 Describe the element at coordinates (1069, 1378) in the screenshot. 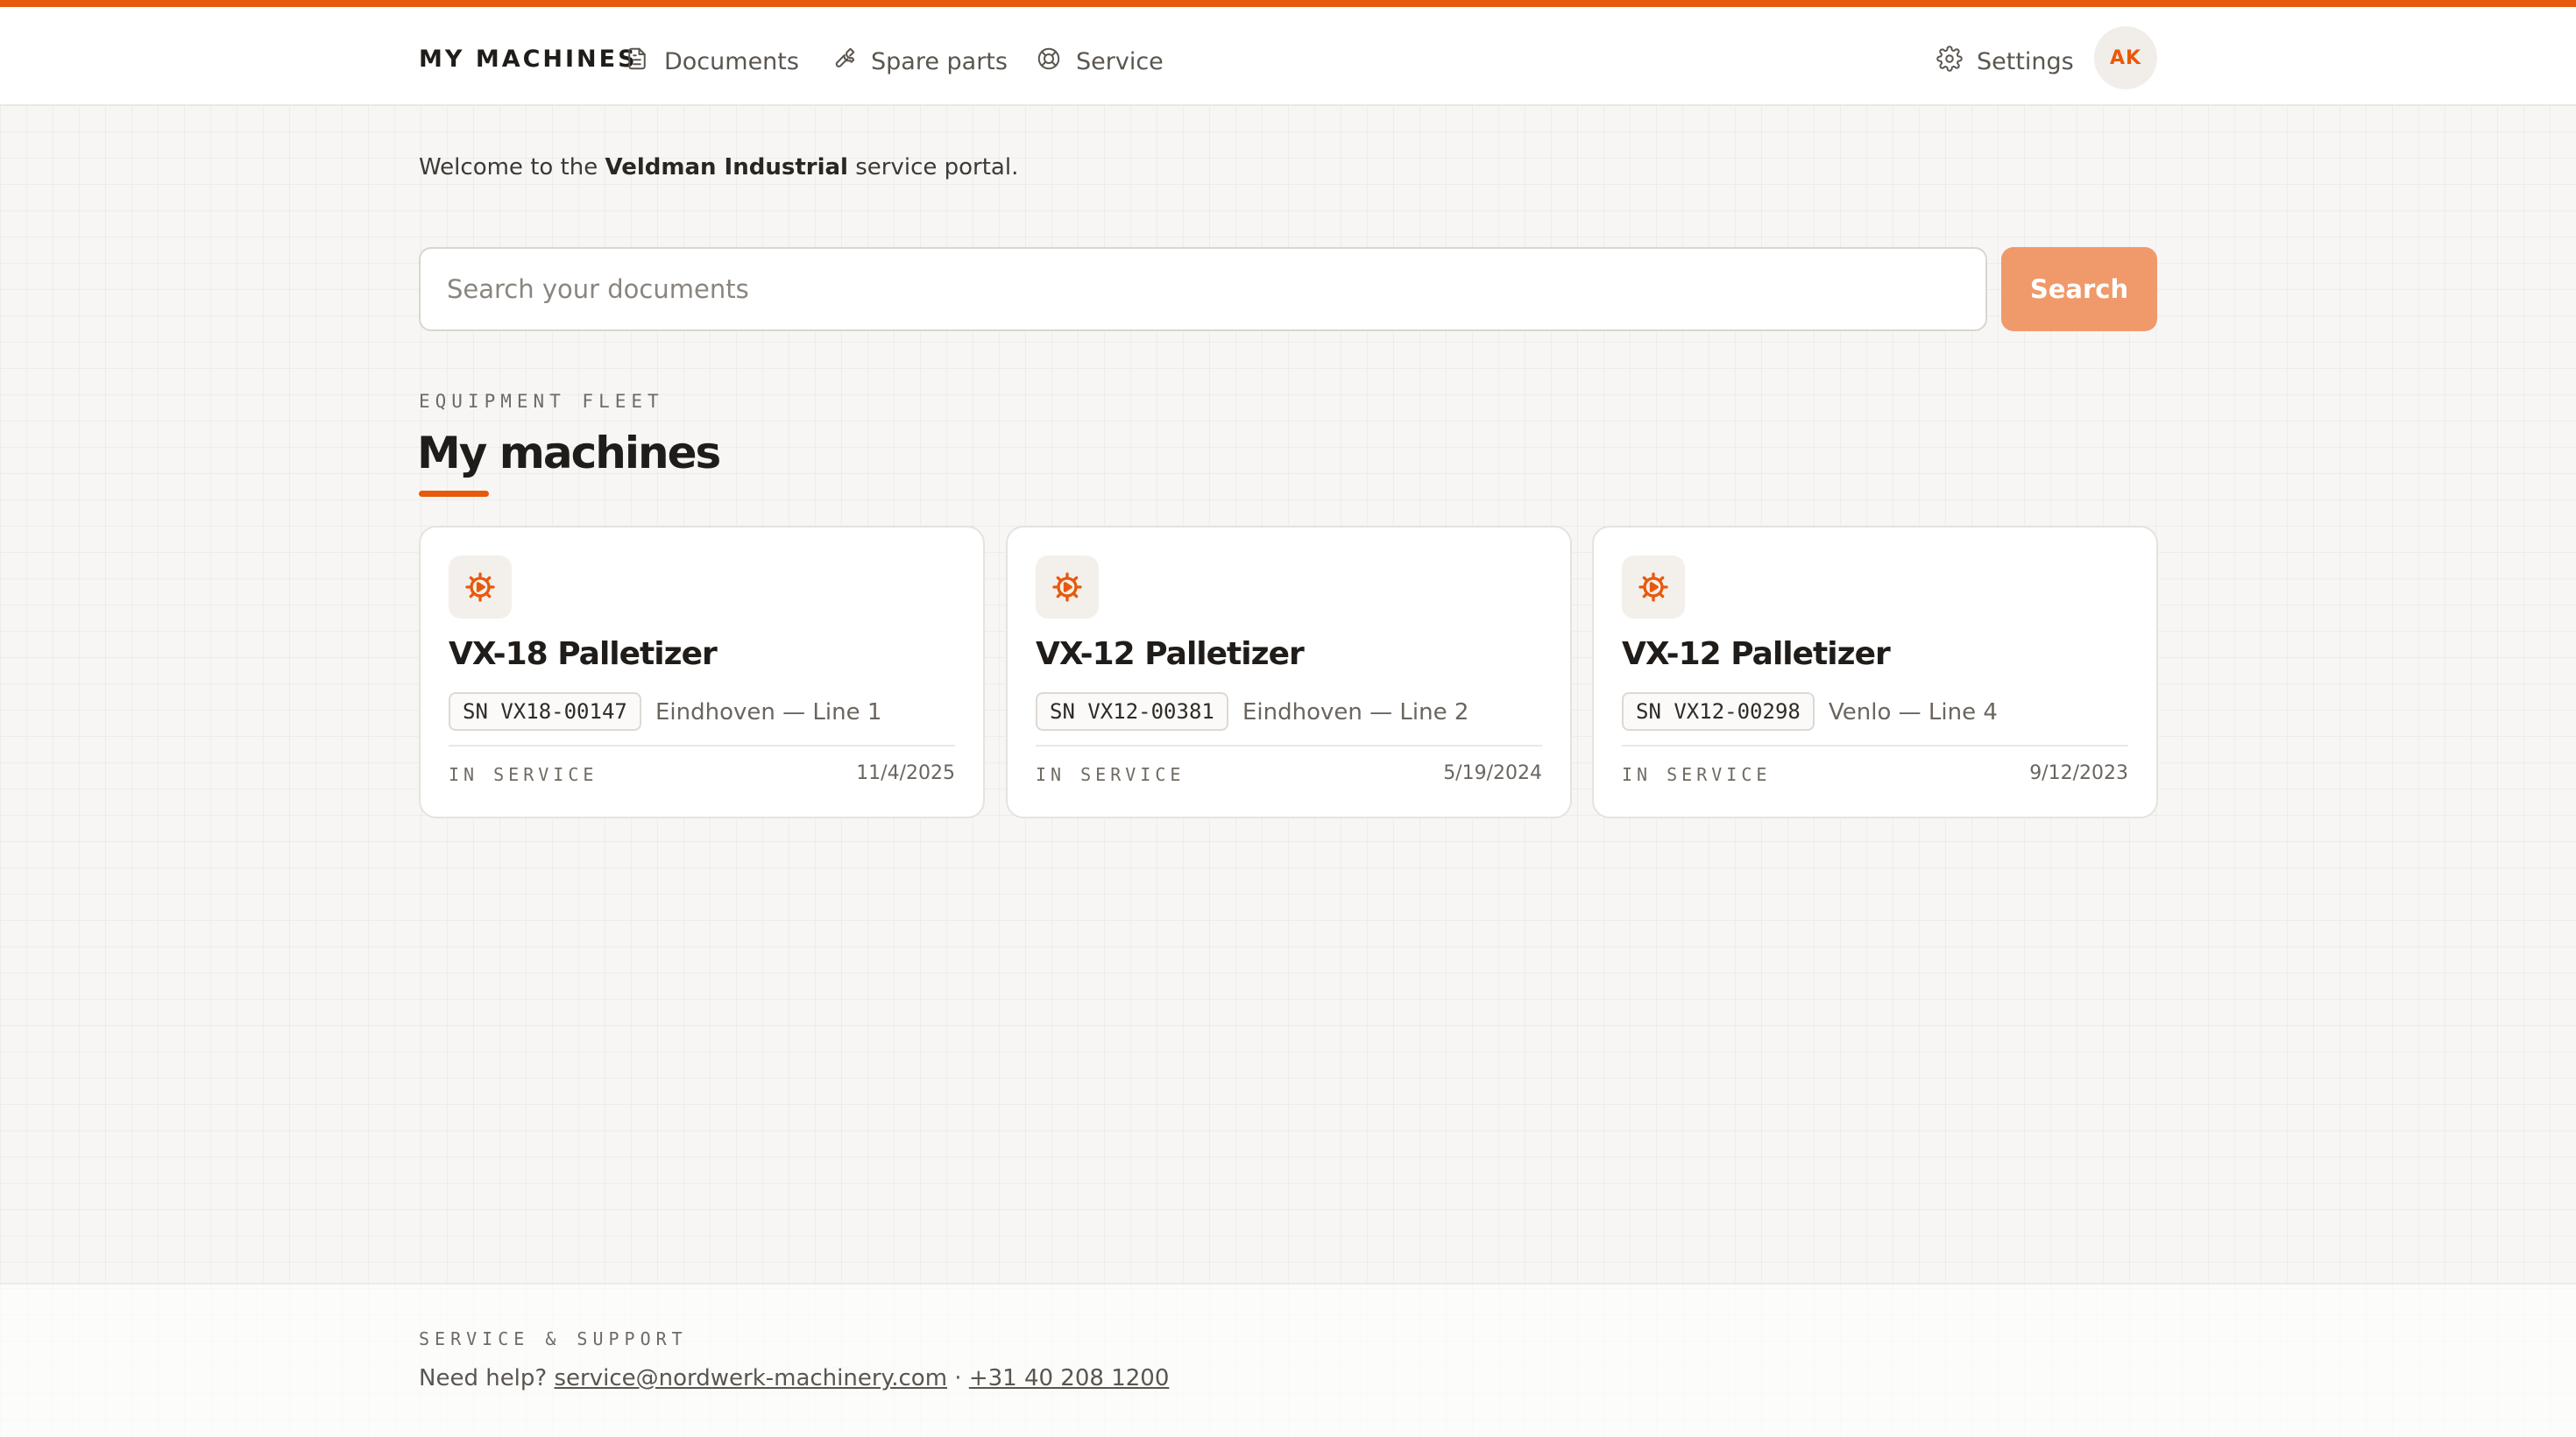

I see `support-phone-link: +31 40 208 1200` at that location.